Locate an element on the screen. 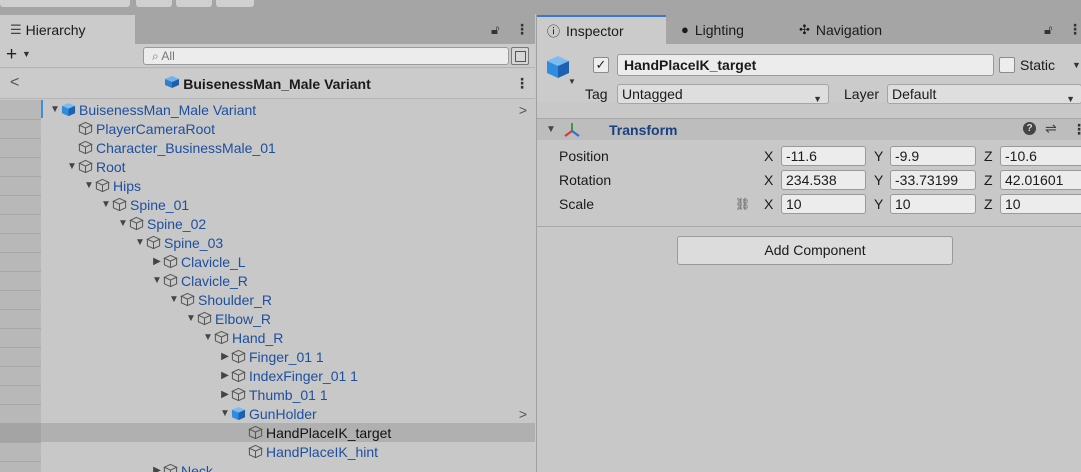 The height and width of the screenshot is (472, 1081). help-icon: ? is located at coordinates (1029, 128).